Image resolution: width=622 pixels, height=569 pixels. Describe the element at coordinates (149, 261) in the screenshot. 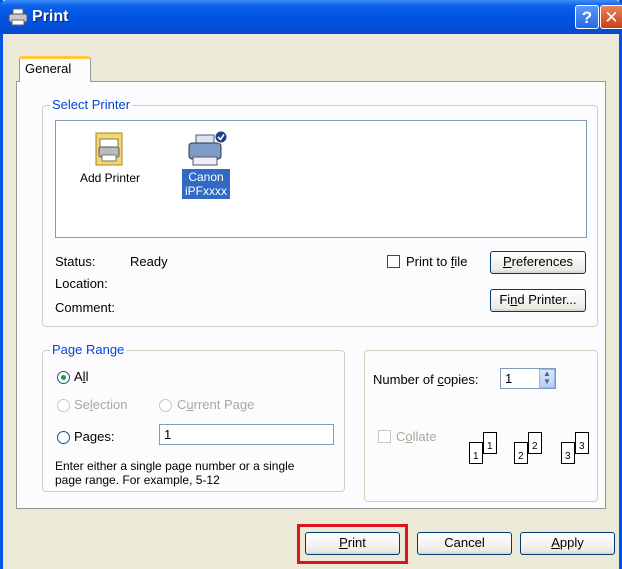

I see `status-value: Ready` at that location.